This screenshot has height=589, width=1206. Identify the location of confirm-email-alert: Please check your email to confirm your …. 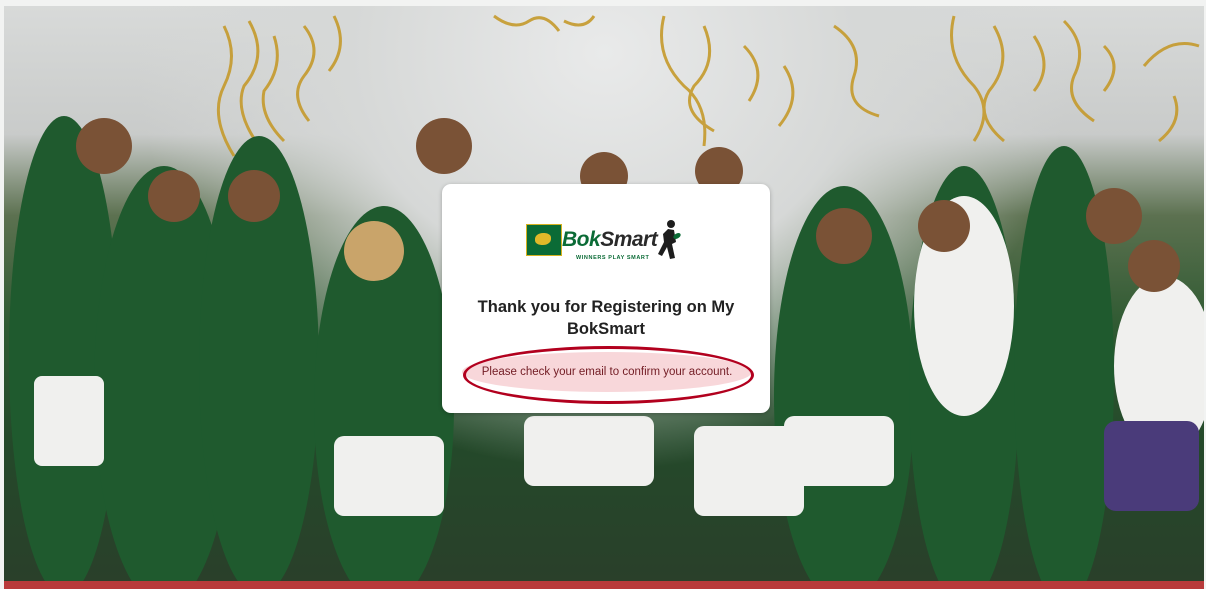
(607, 372).